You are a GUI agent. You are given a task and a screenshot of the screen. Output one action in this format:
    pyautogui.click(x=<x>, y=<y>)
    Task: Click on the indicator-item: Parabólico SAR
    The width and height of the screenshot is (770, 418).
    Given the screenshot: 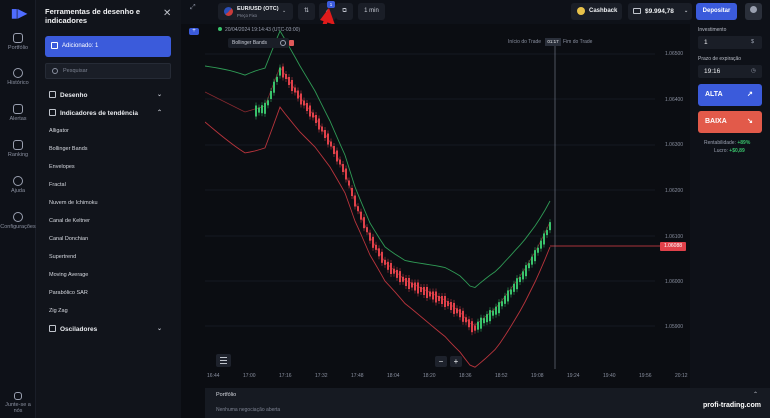 What is the action you would take?
    pyautogui.click(x=68, y=293)
    